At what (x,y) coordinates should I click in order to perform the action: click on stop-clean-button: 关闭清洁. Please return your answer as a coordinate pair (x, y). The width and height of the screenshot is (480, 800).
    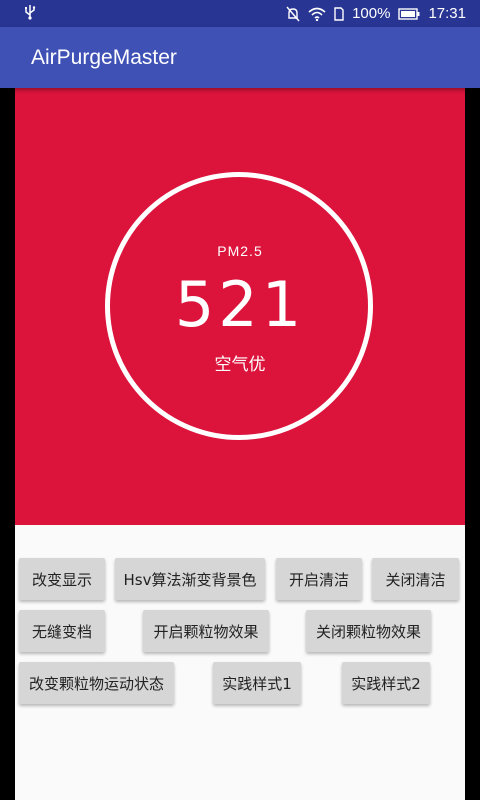
    Looking at the image, I should click on (415, 579).